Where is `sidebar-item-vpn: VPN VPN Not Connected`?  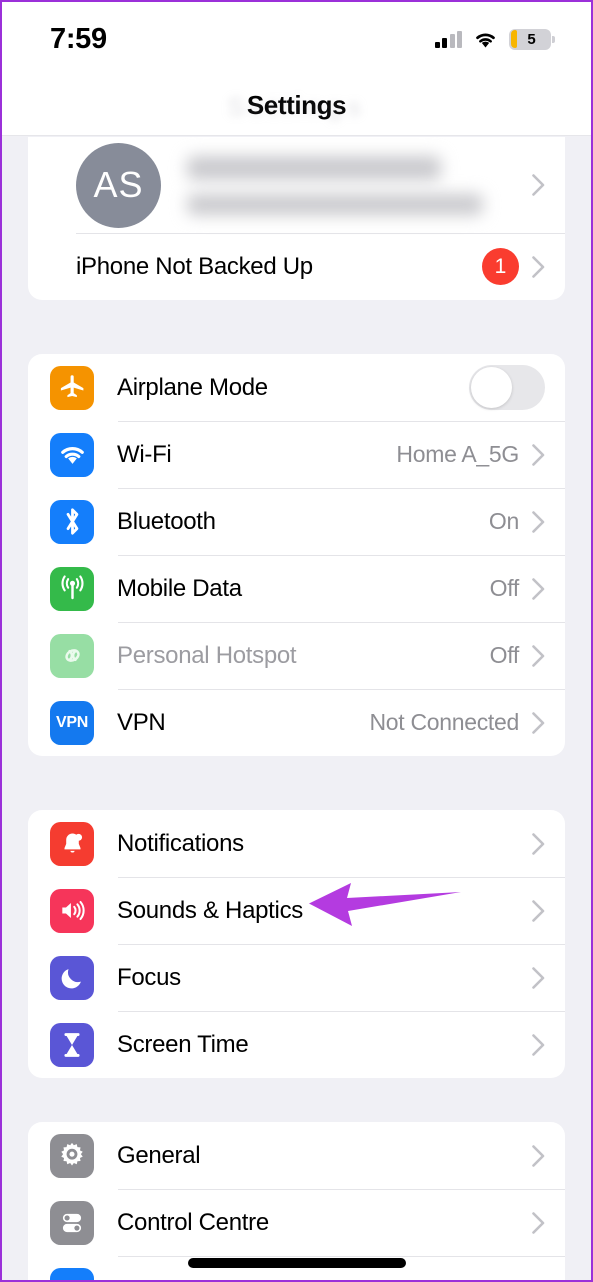
sidebar-item-vpn: VPN VPN Not Connected is located at coordinates (296, 722).